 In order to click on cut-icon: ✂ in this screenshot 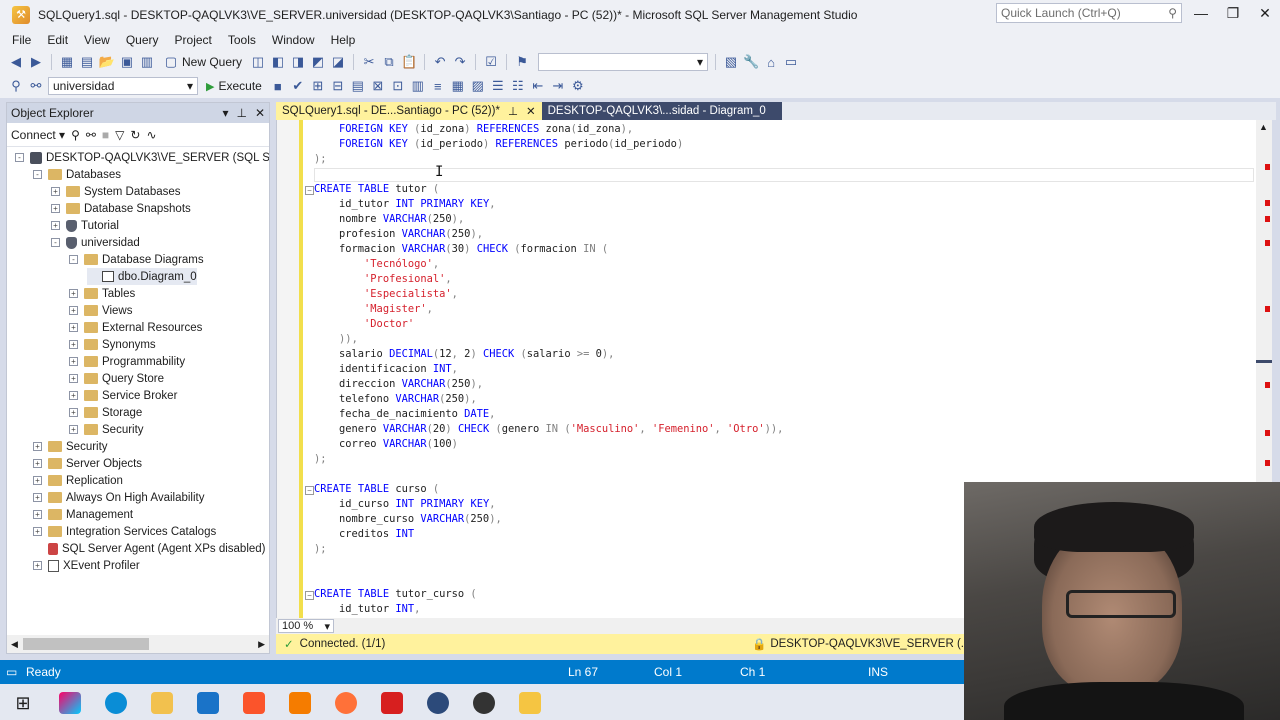, I will do `click(369, 62)`.